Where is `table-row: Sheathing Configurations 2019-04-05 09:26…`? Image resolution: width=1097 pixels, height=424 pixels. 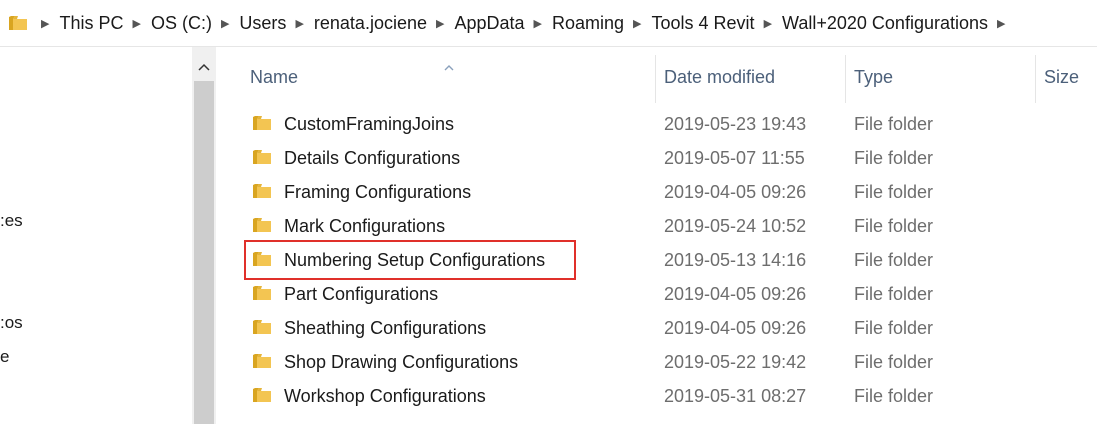
table-row: Sheathing Configurations 2019-04-05 09:26… is located at coordinates (656, 329).